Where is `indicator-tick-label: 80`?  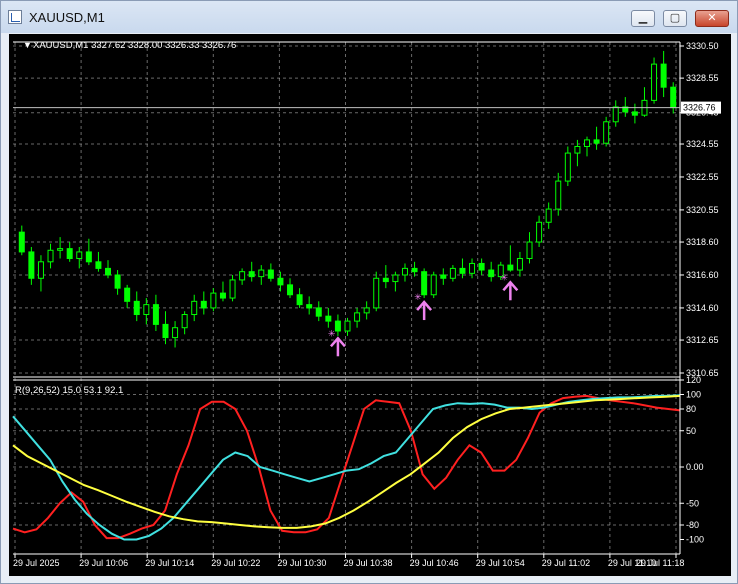 indicator-tick-label: 80 is located at coordinates (691, 409).